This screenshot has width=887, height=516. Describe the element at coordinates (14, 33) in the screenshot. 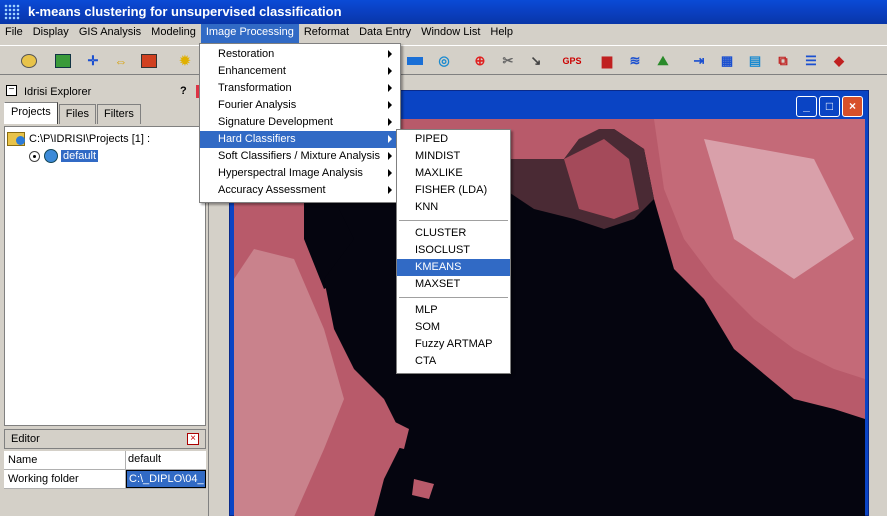

I see `menu-file: File` at that location.